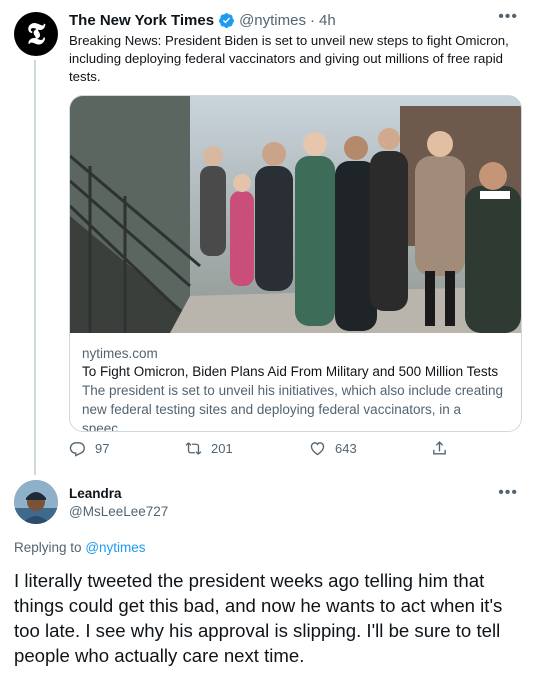  Describe the element at coordinates (346, 448) in the screenshot. I see `like-count: 643` at that location.